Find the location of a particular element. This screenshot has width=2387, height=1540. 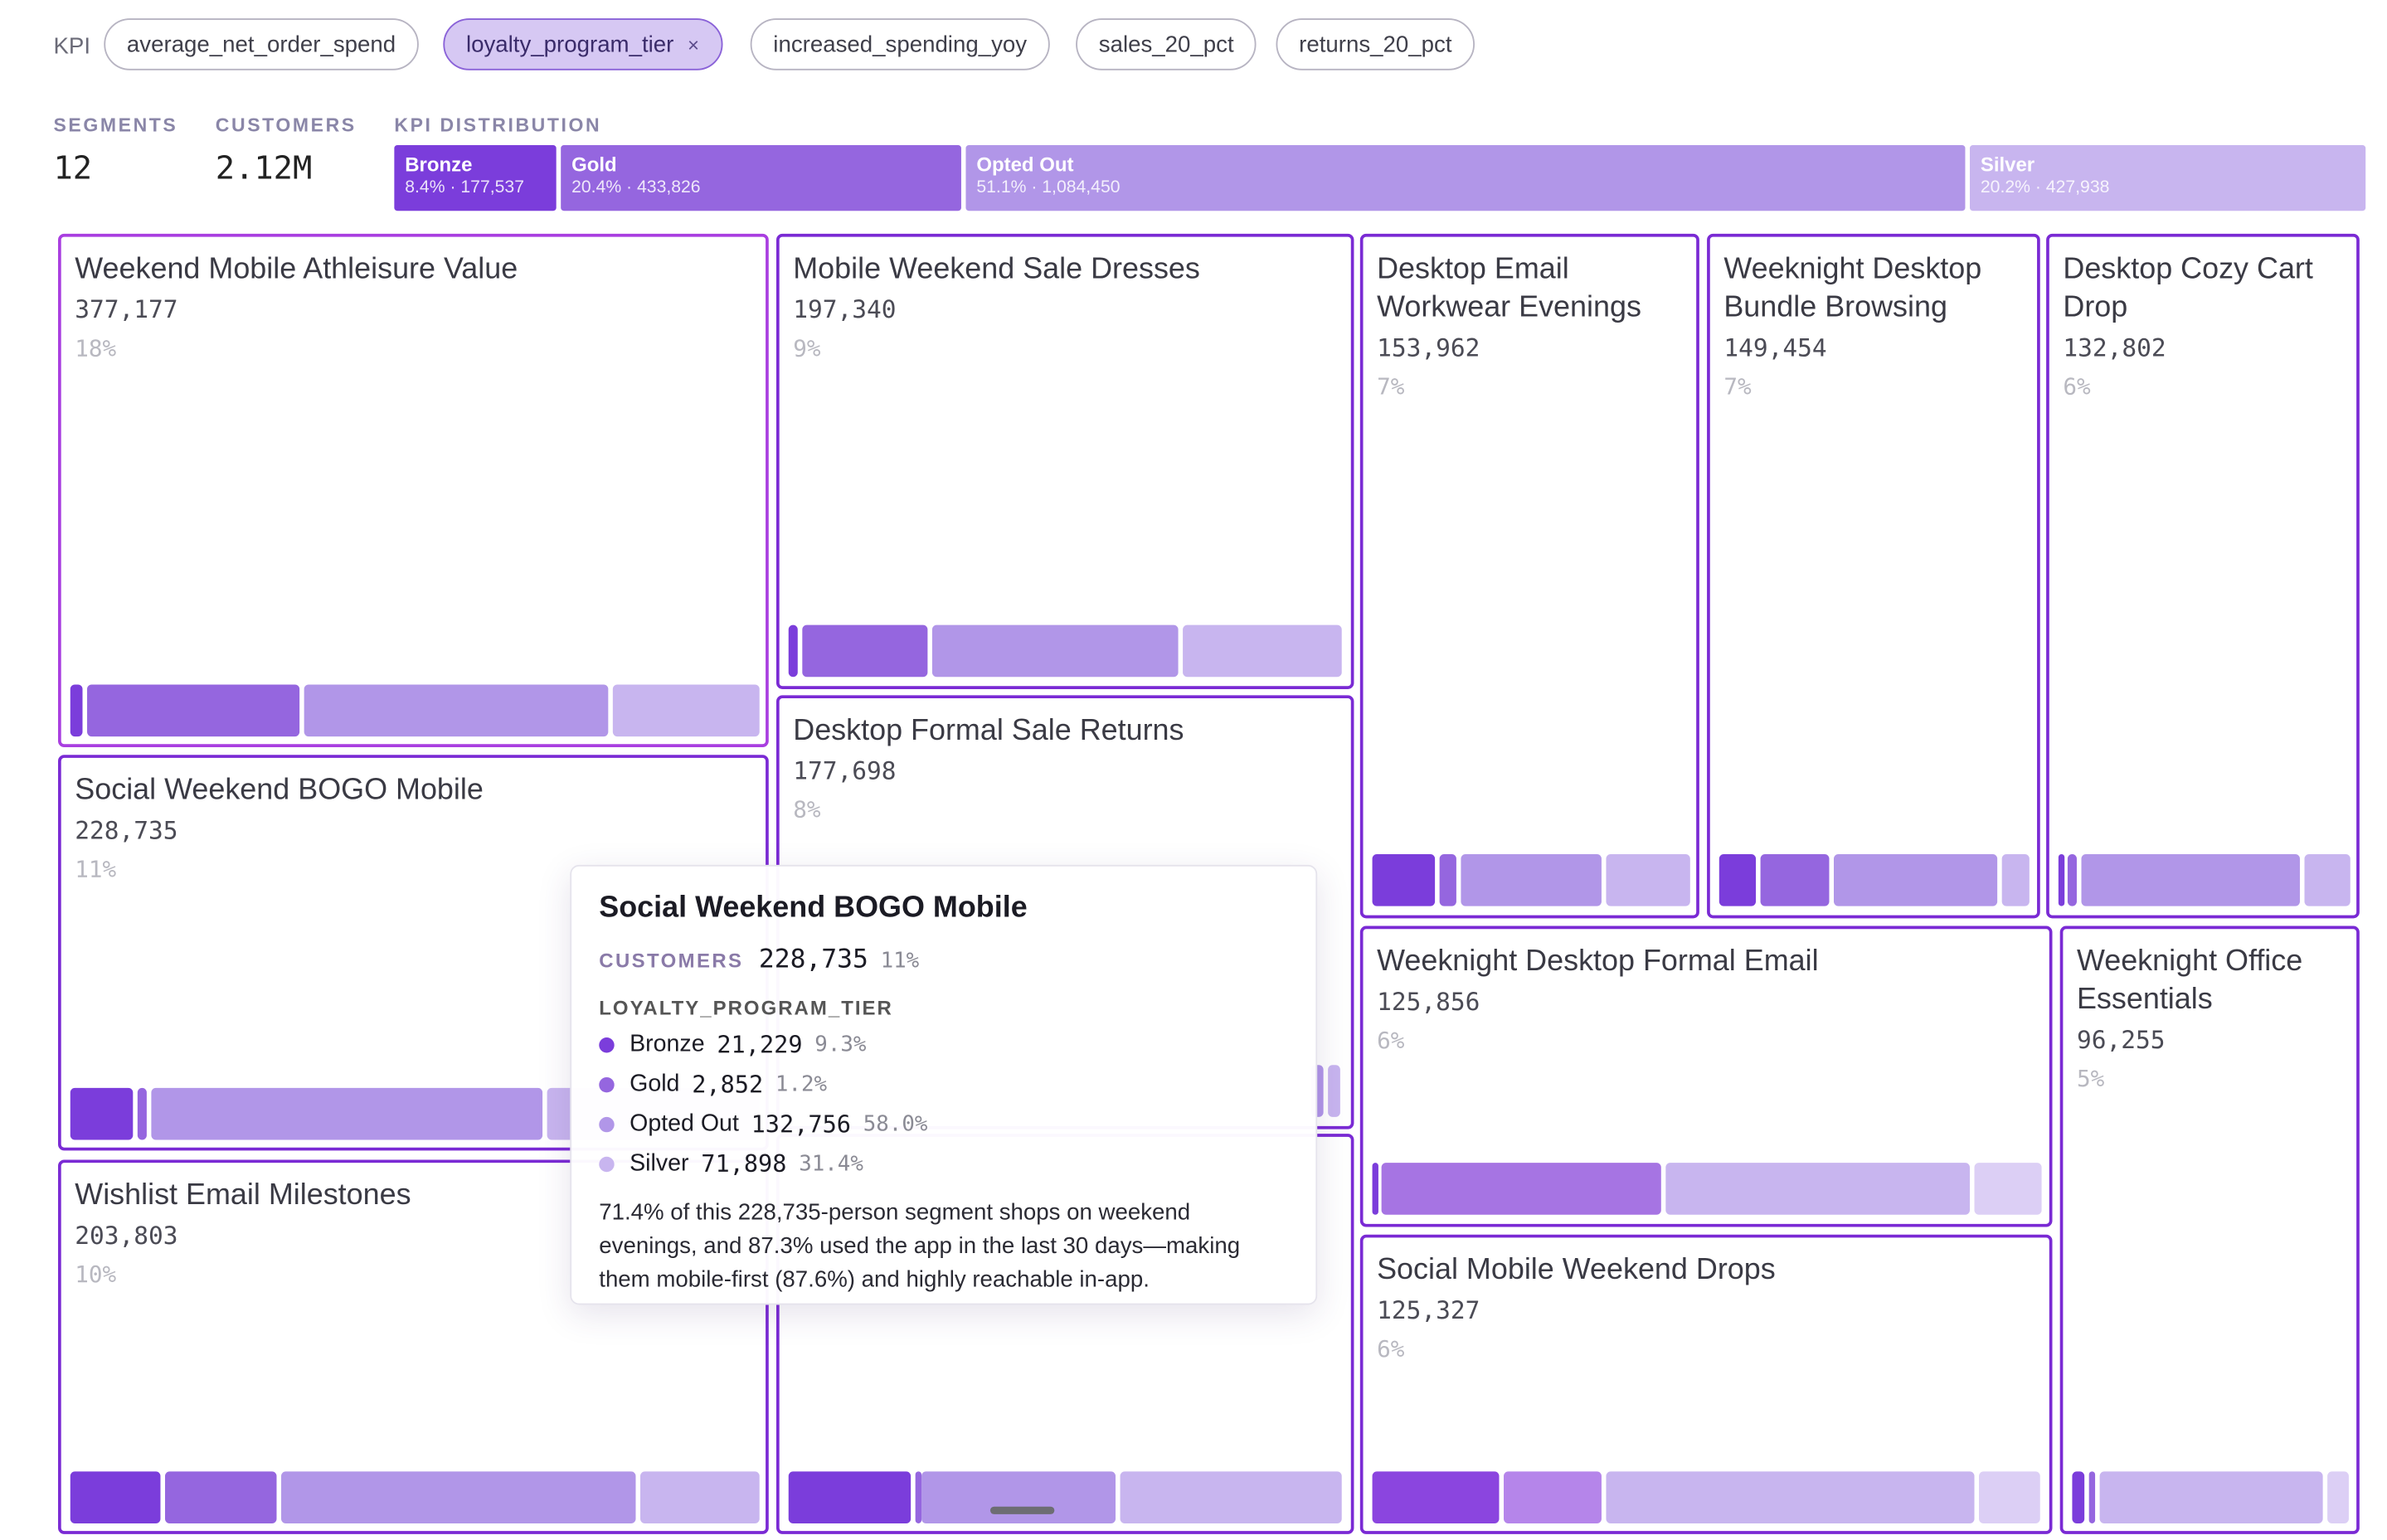

kpi-pill-loyalty-program-tier: loyalty_program_tier × is located at coordinates (582, 44).